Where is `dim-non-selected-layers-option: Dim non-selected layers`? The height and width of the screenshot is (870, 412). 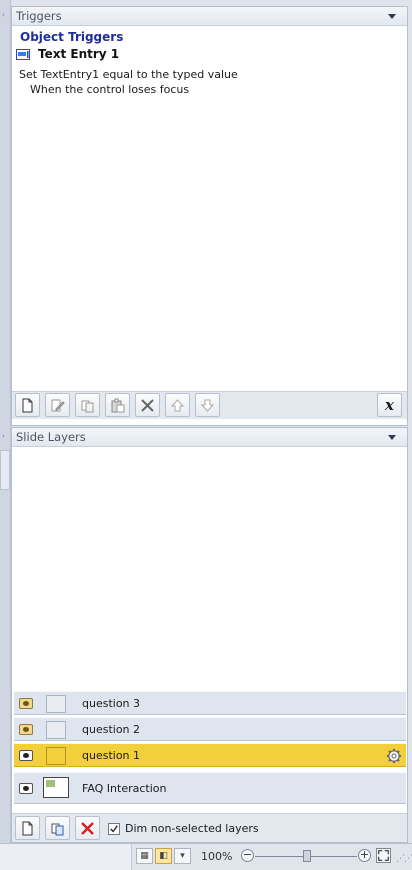
dim-non-selected-layers-option: Dim non-selected layers is located at coordinates (183, 828).